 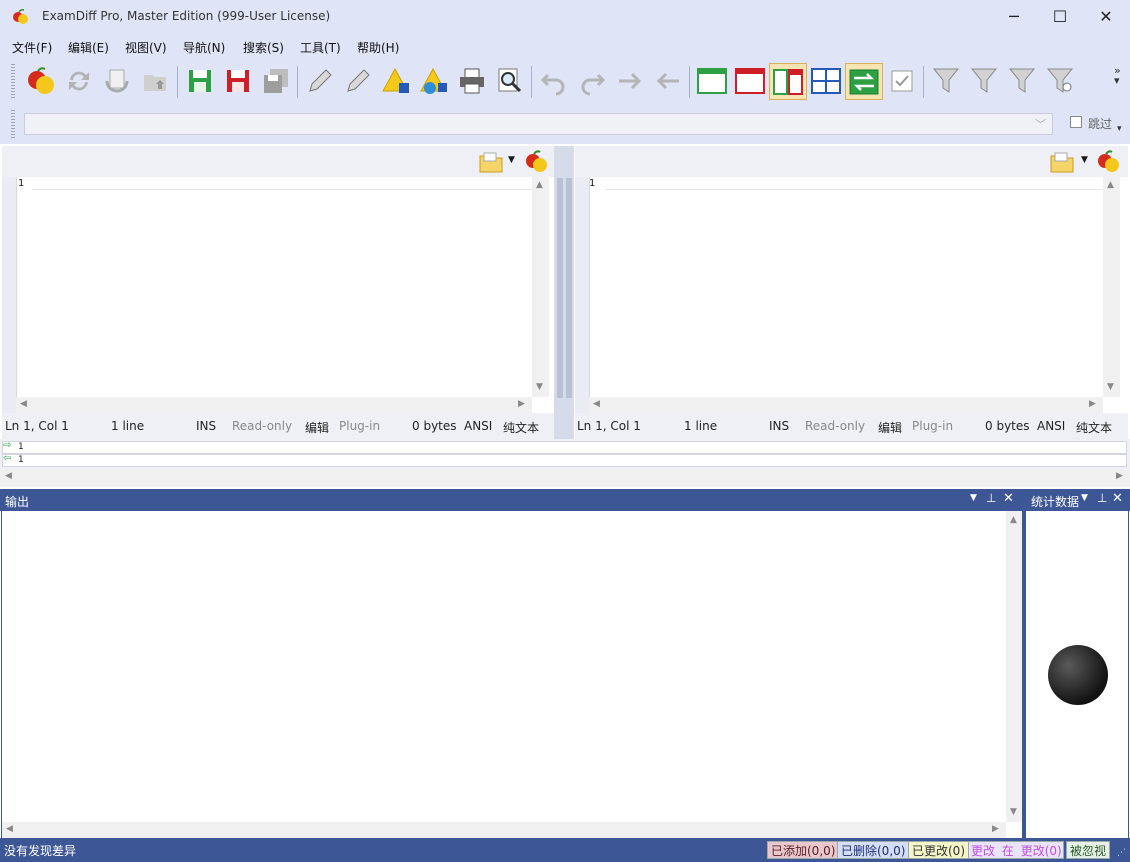 I want to click on right-line-strip, so click(x=564, y=460).